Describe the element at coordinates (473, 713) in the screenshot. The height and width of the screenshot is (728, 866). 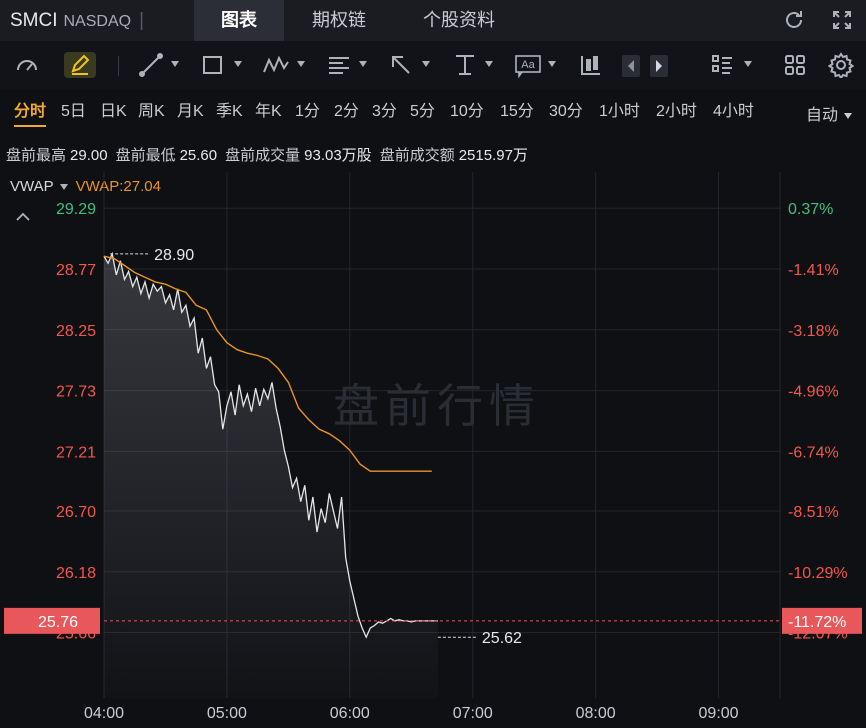
I see `time-tick-label: 07:00` at that location.